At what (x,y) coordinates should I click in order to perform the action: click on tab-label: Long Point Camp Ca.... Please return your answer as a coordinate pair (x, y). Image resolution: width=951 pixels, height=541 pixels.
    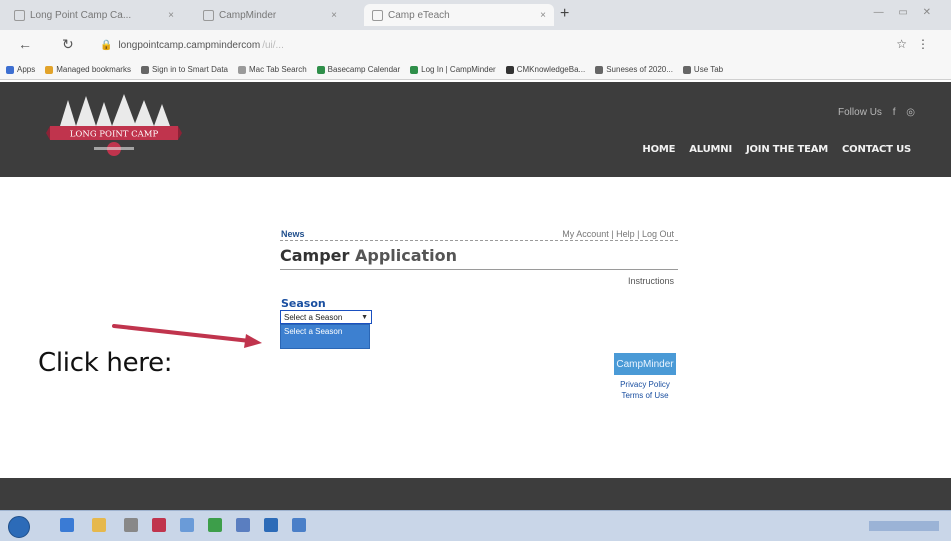
    Looking at the image, I should click on (81, 15).